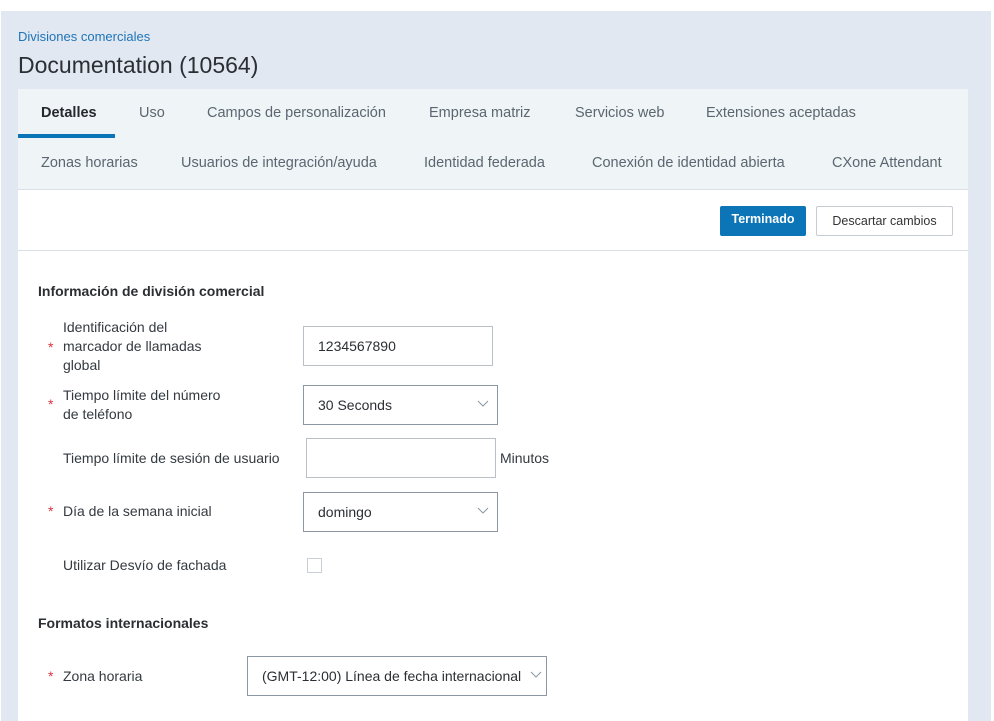  Describe the element at coordinates (66, 136) in the screenshot. I see `active-tab-indicator` at that location.